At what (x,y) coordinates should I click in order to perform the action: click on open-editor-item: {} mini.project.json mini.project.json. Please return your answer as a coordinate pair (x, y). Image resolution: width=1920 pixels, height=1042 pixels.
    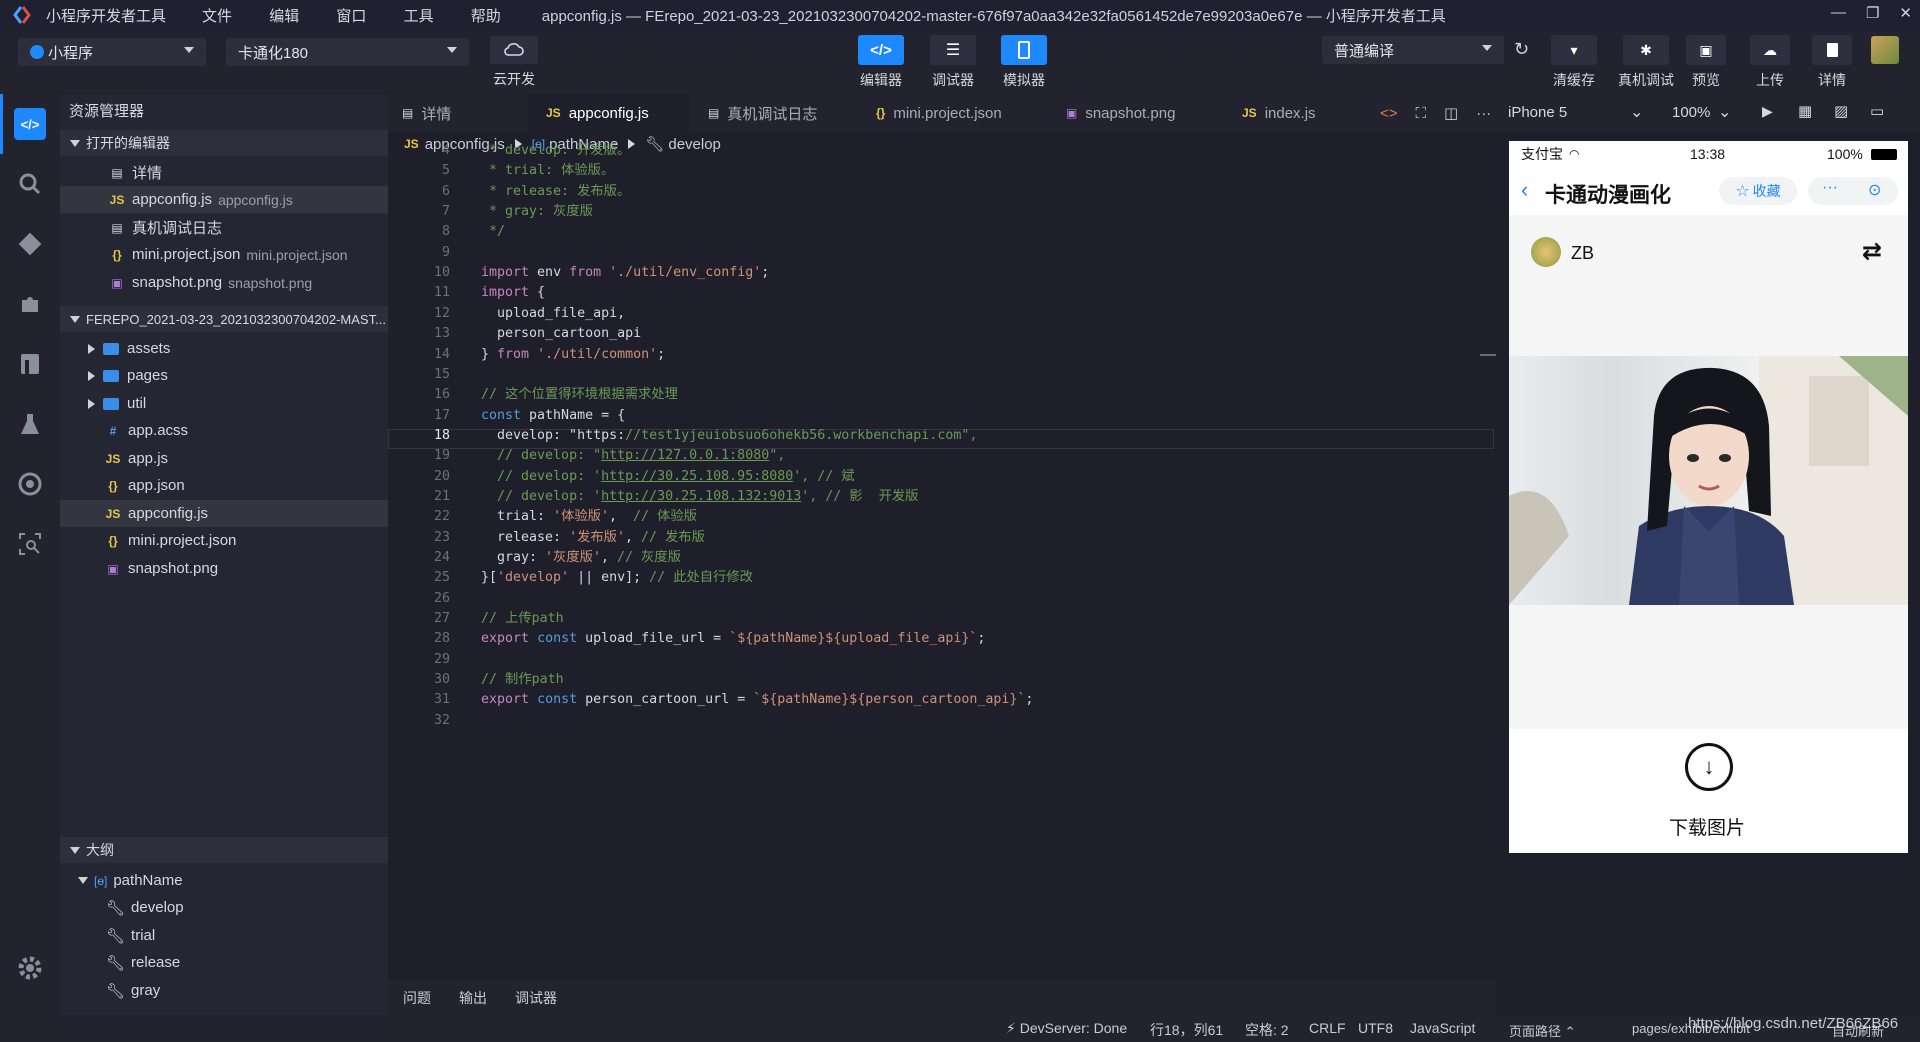
    Looking at the image, I should click on (224, 254).